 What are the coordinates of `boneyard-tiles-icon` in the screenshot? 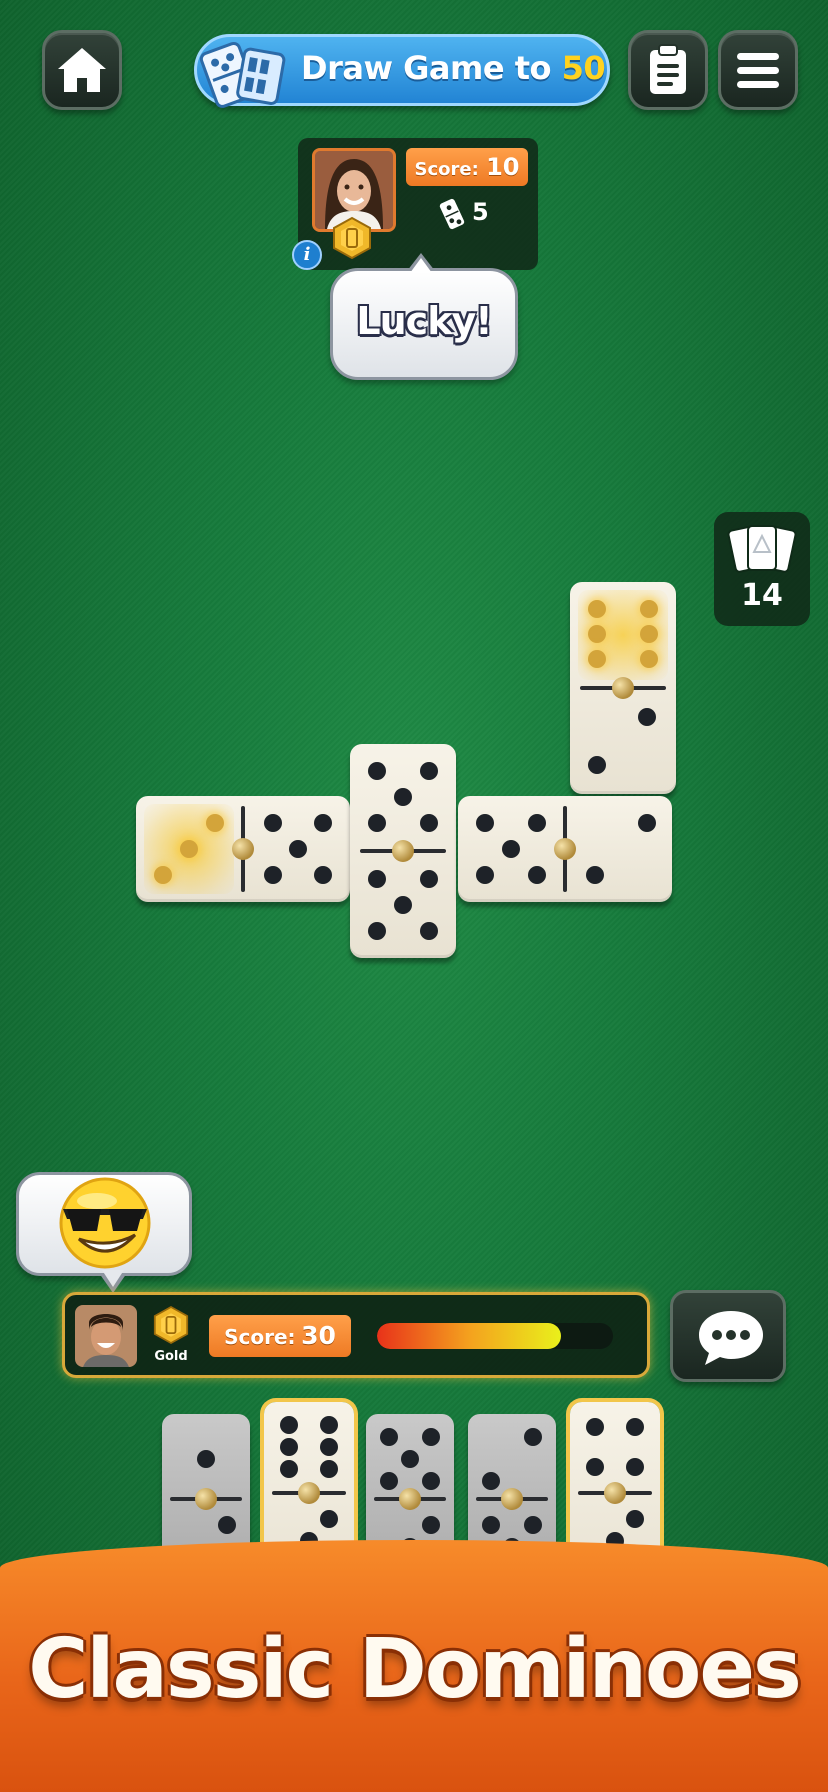 It's located at (762, 549).